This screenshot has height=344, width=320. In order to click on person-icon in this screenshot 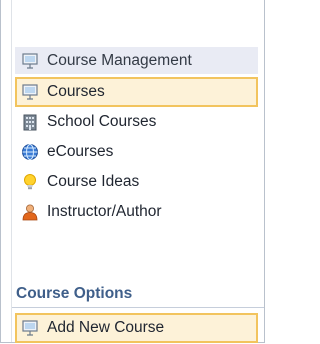, I will do `click(30, 212)`.